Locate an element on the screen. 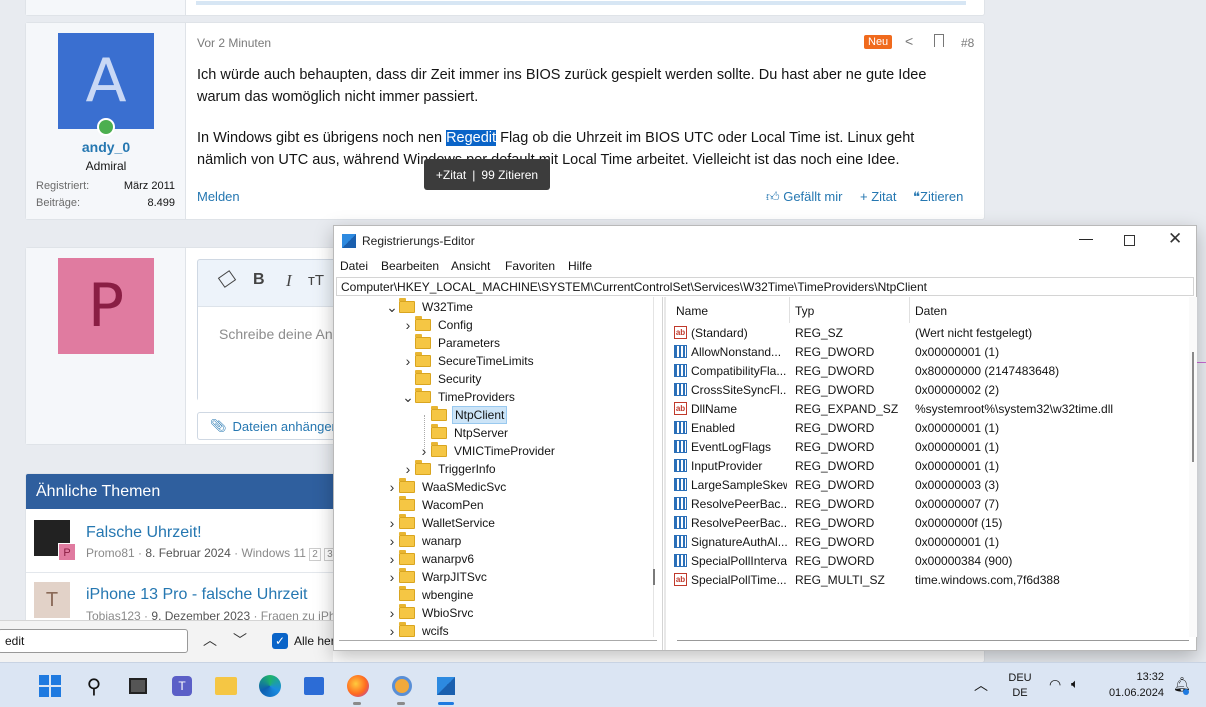 This screenshot has height=707, width=1206. value-row: EventLogFlags REG_DWORD 0x00000001 (1) is located at coordinates (932, 446).